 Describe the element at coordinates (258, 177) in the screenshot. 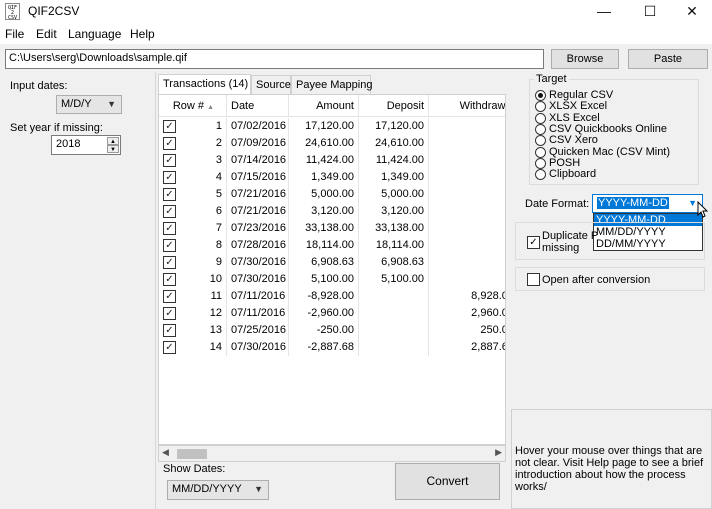

I see `cell-date: 07/15/2016` at that location.